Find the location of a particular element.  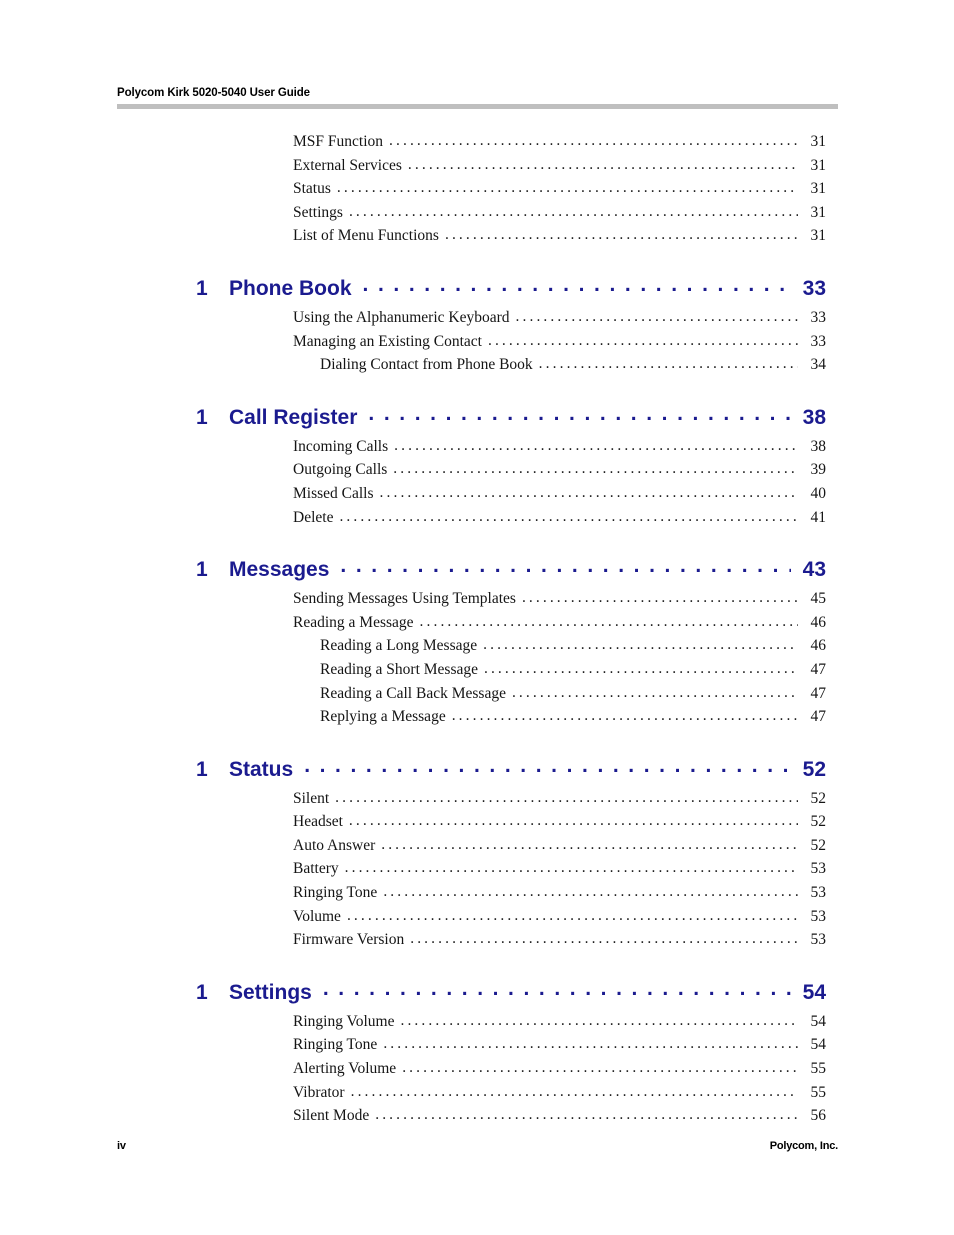

toc-entry-label: MSF Function is located at coordinates (338, 141).